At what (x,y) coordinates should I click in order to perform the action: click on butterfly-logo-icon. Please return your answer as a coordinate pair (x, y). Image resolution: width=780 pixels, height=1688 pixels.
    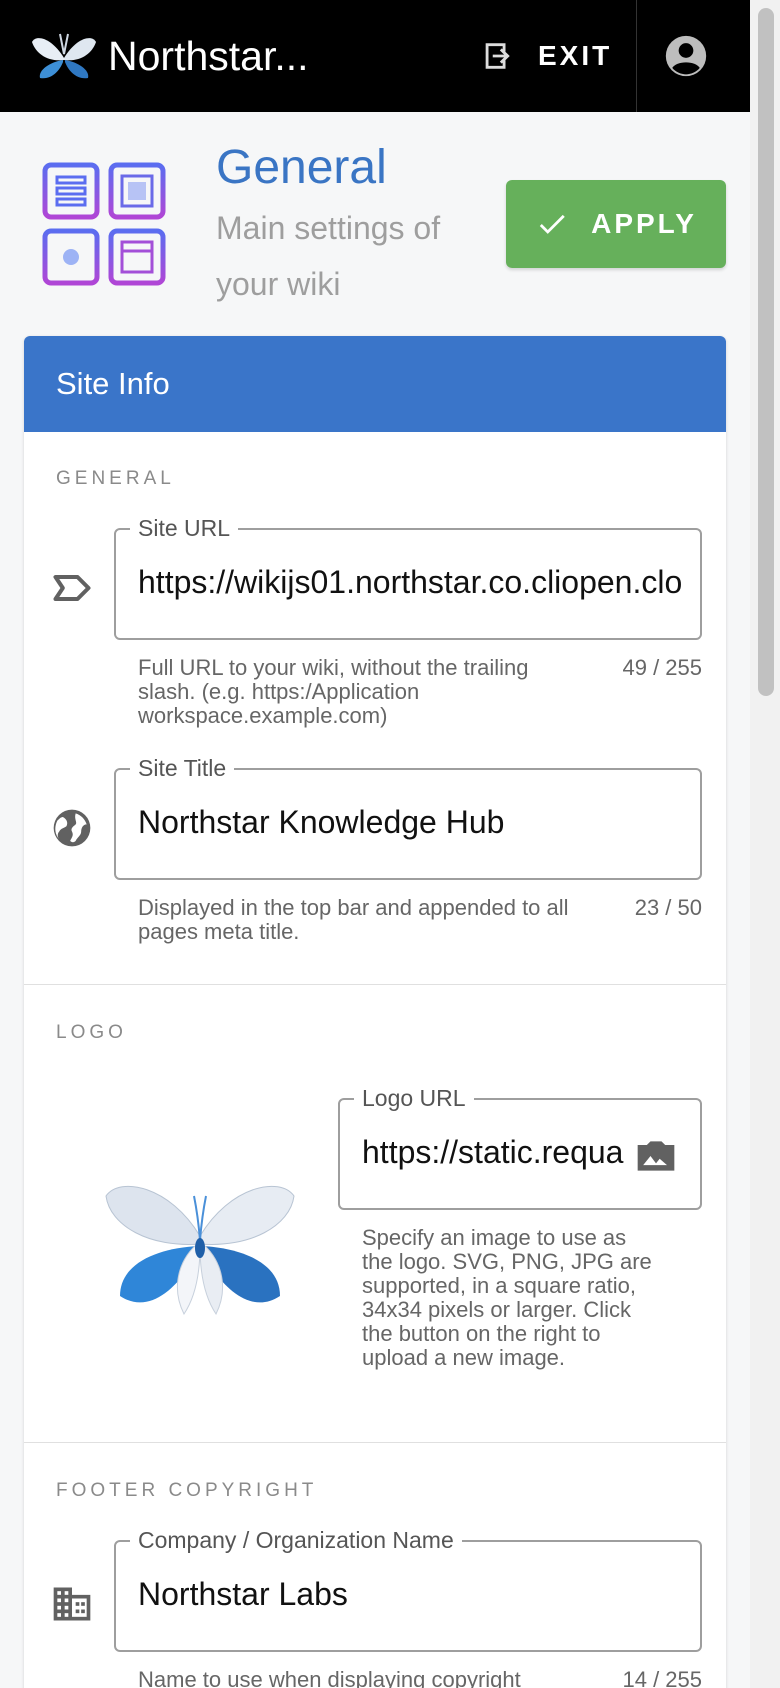
    Looking at the image, I should click on (64, 56).